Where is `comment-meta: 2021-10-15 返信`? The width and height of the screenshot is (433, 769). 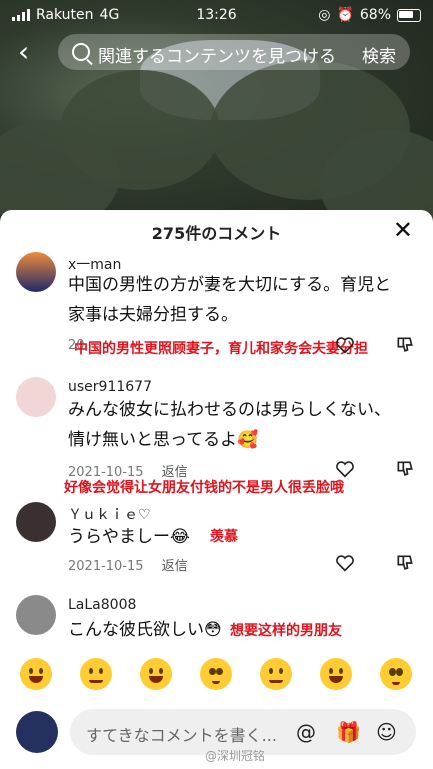 comment-meta: 2021-10-15 返信 is located at coordinates (128, 564).